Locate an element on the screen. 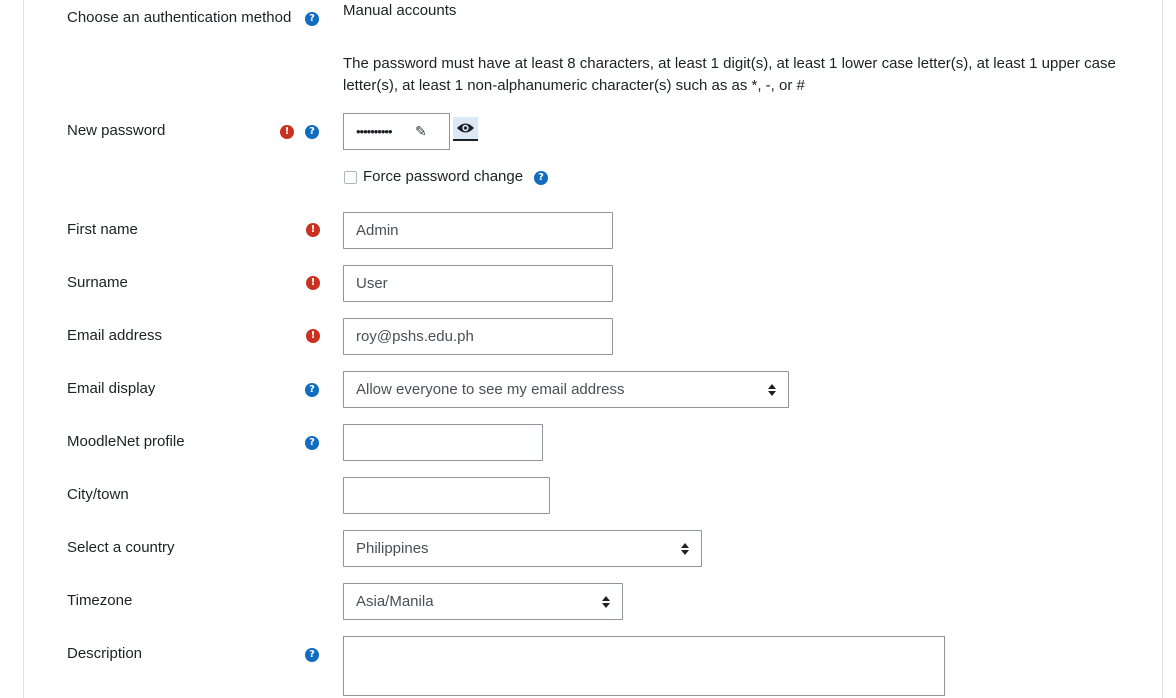  eye-icon is located at coordinates (465, 128).